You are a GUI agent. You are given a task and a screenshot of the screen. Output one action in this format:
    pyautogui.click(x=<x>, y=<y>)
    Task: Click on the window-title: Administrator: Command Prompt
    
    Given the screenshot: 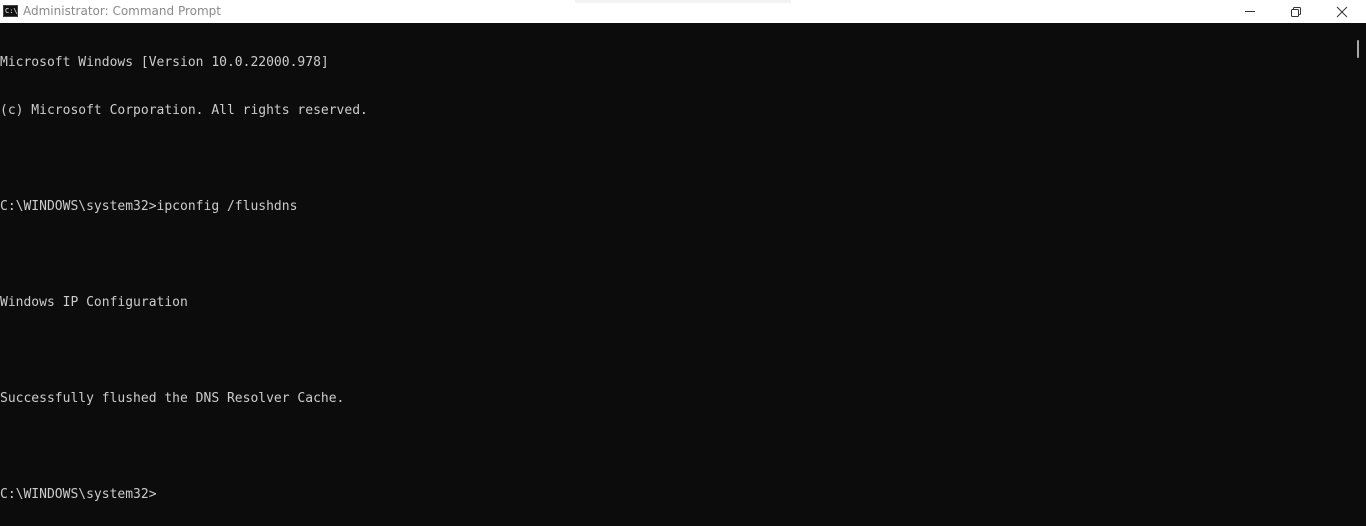 What is the action you would take?
    pyautogui.click(x=122, y=11)
    